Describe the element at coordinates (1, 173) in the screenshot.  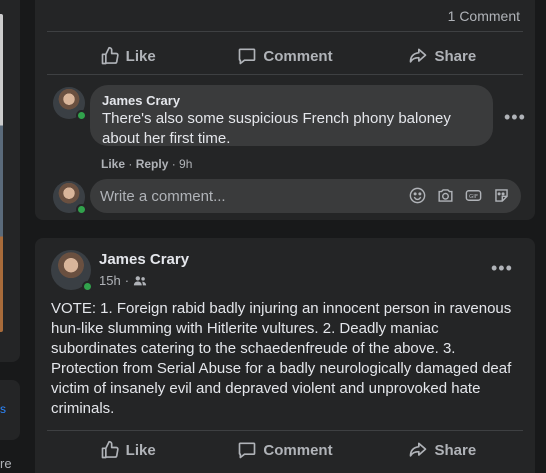
I see `left-card-image` at that location.